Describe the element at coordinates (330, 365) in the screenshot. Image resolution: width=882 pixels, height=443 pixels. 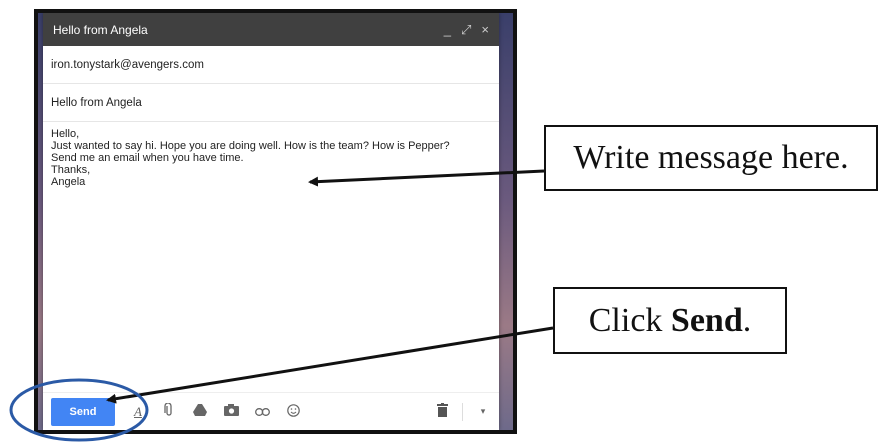
I see `arrow-to-send` at that location.